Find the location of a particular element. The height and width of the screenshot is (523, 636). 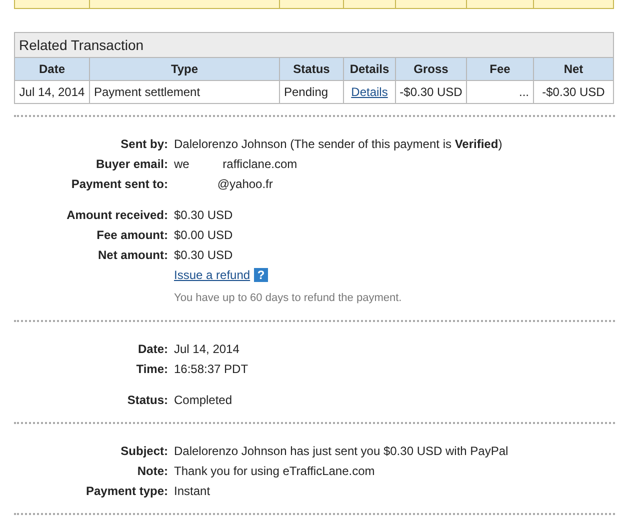

field-label: Fee amount: is located at coordinates (132, 235).